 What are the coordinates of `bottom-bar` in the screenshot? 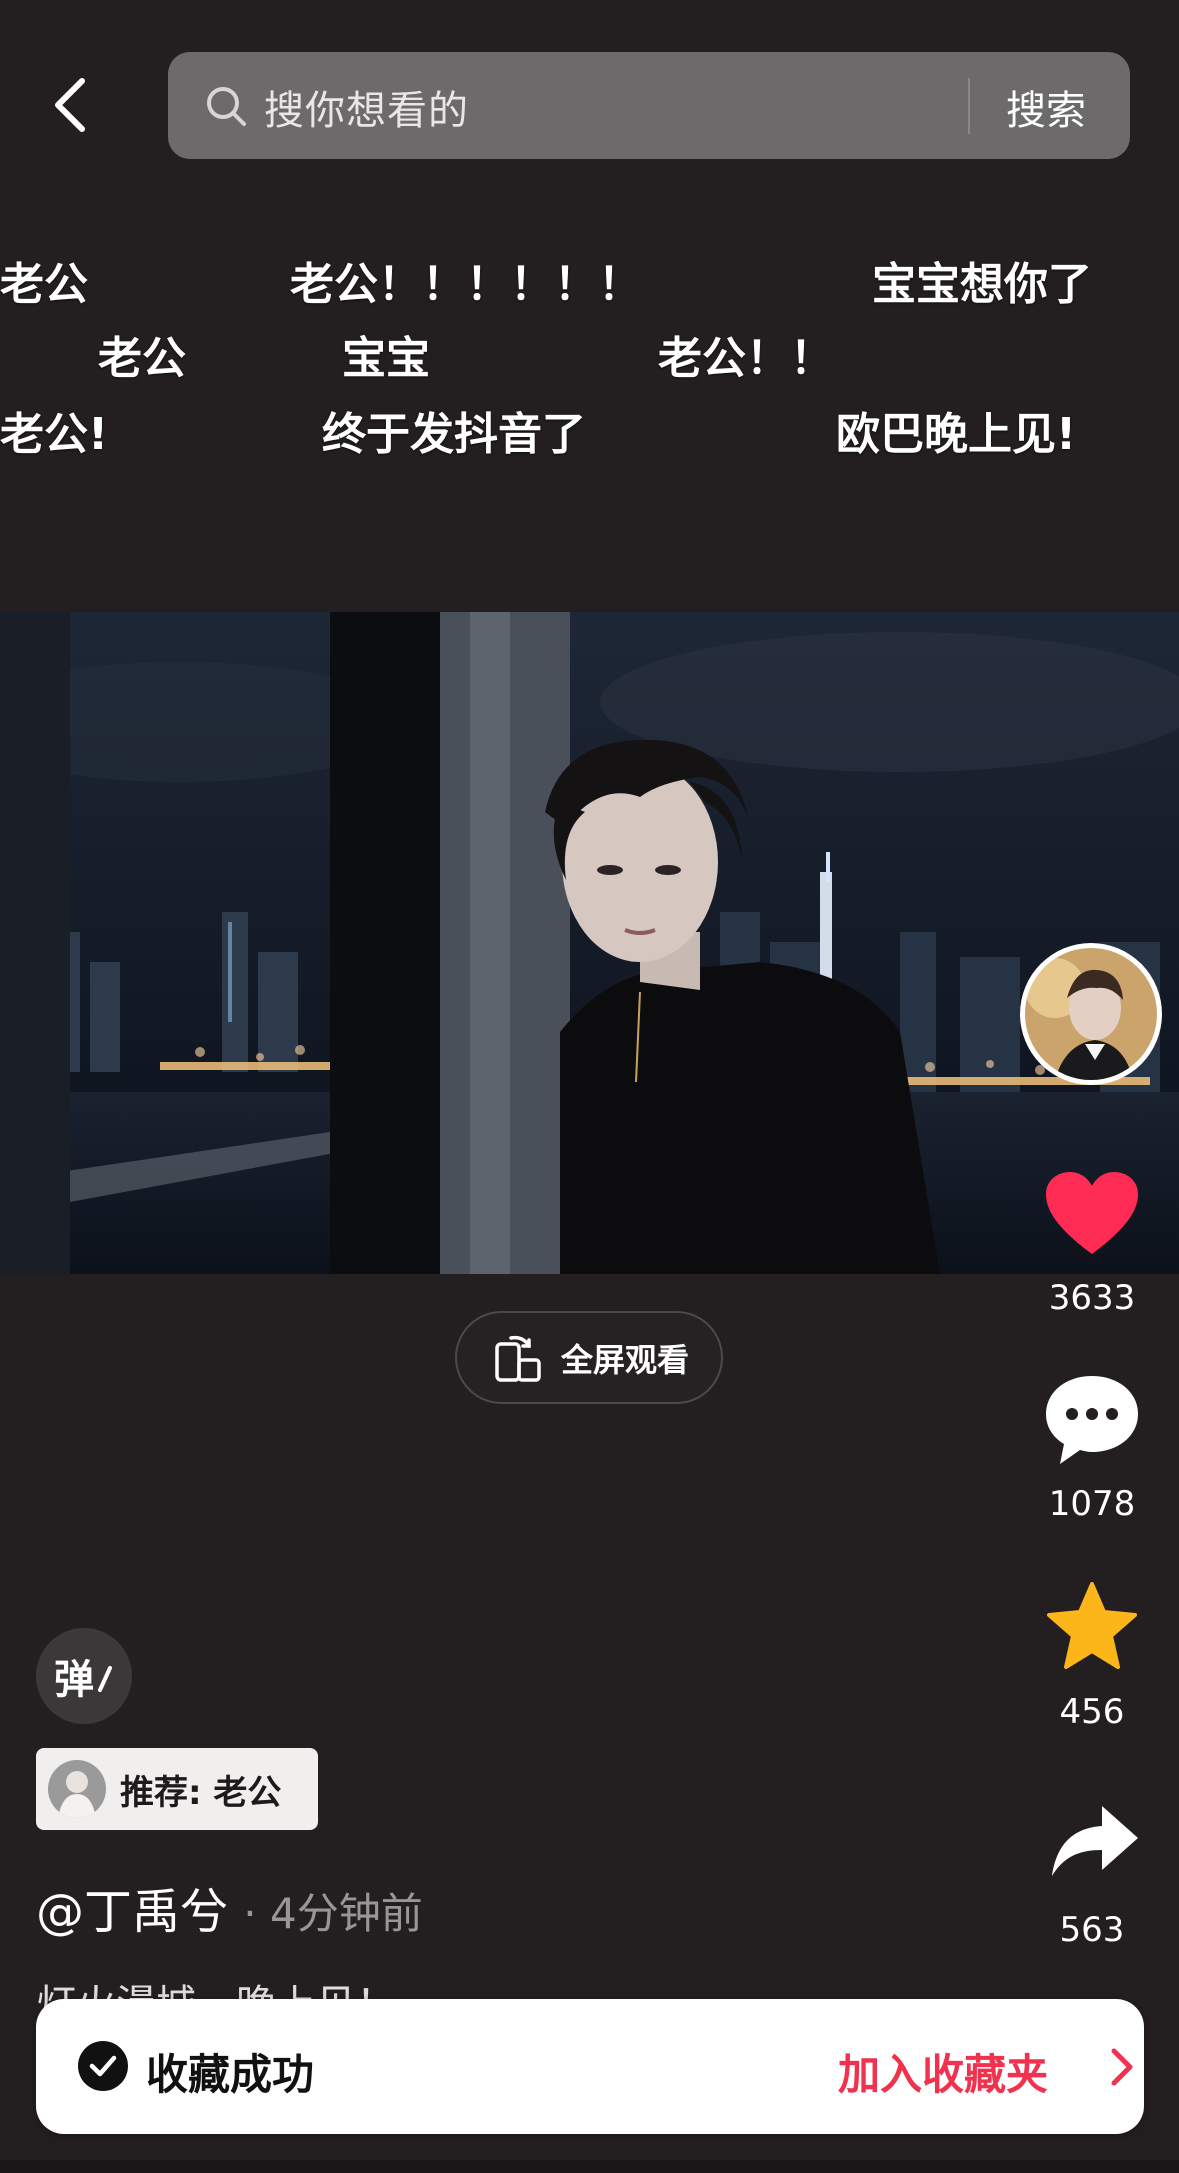 It's located at (589, 2166).